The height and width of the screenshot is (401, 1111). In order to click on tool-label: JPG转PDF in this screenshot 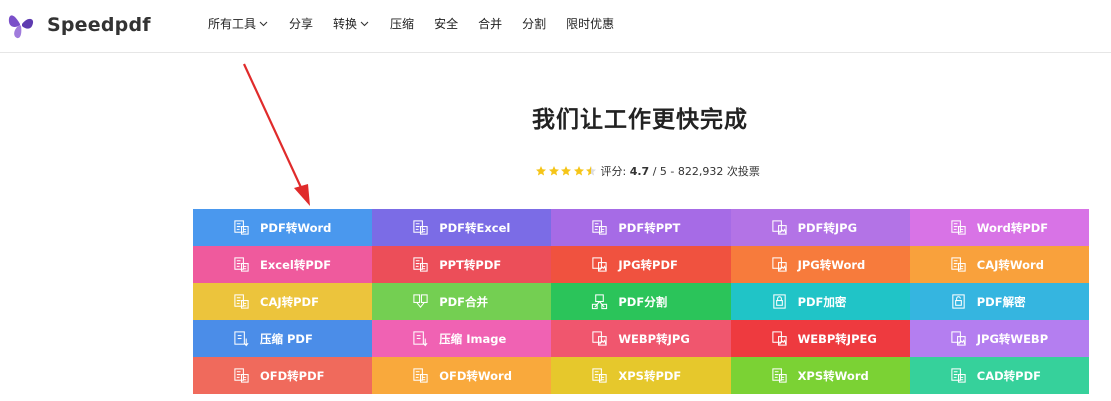, I will do `click(648, 264)`.